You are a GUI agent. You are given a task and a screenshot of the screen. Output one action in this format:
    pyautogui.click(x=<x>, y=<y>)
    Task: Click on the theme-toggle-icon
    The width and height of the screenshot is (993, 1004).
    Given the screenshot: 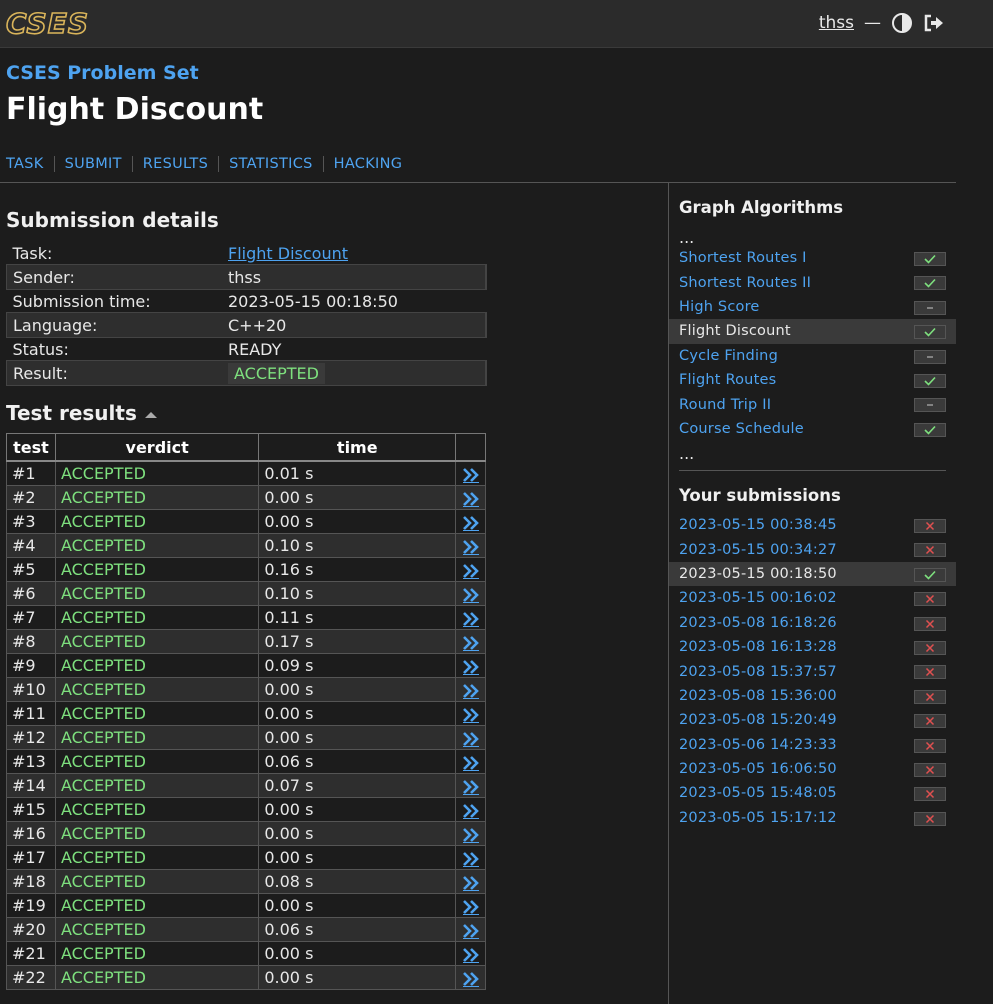 What is the action you would take?
    pyautogui.click(x=902, y=23)
    